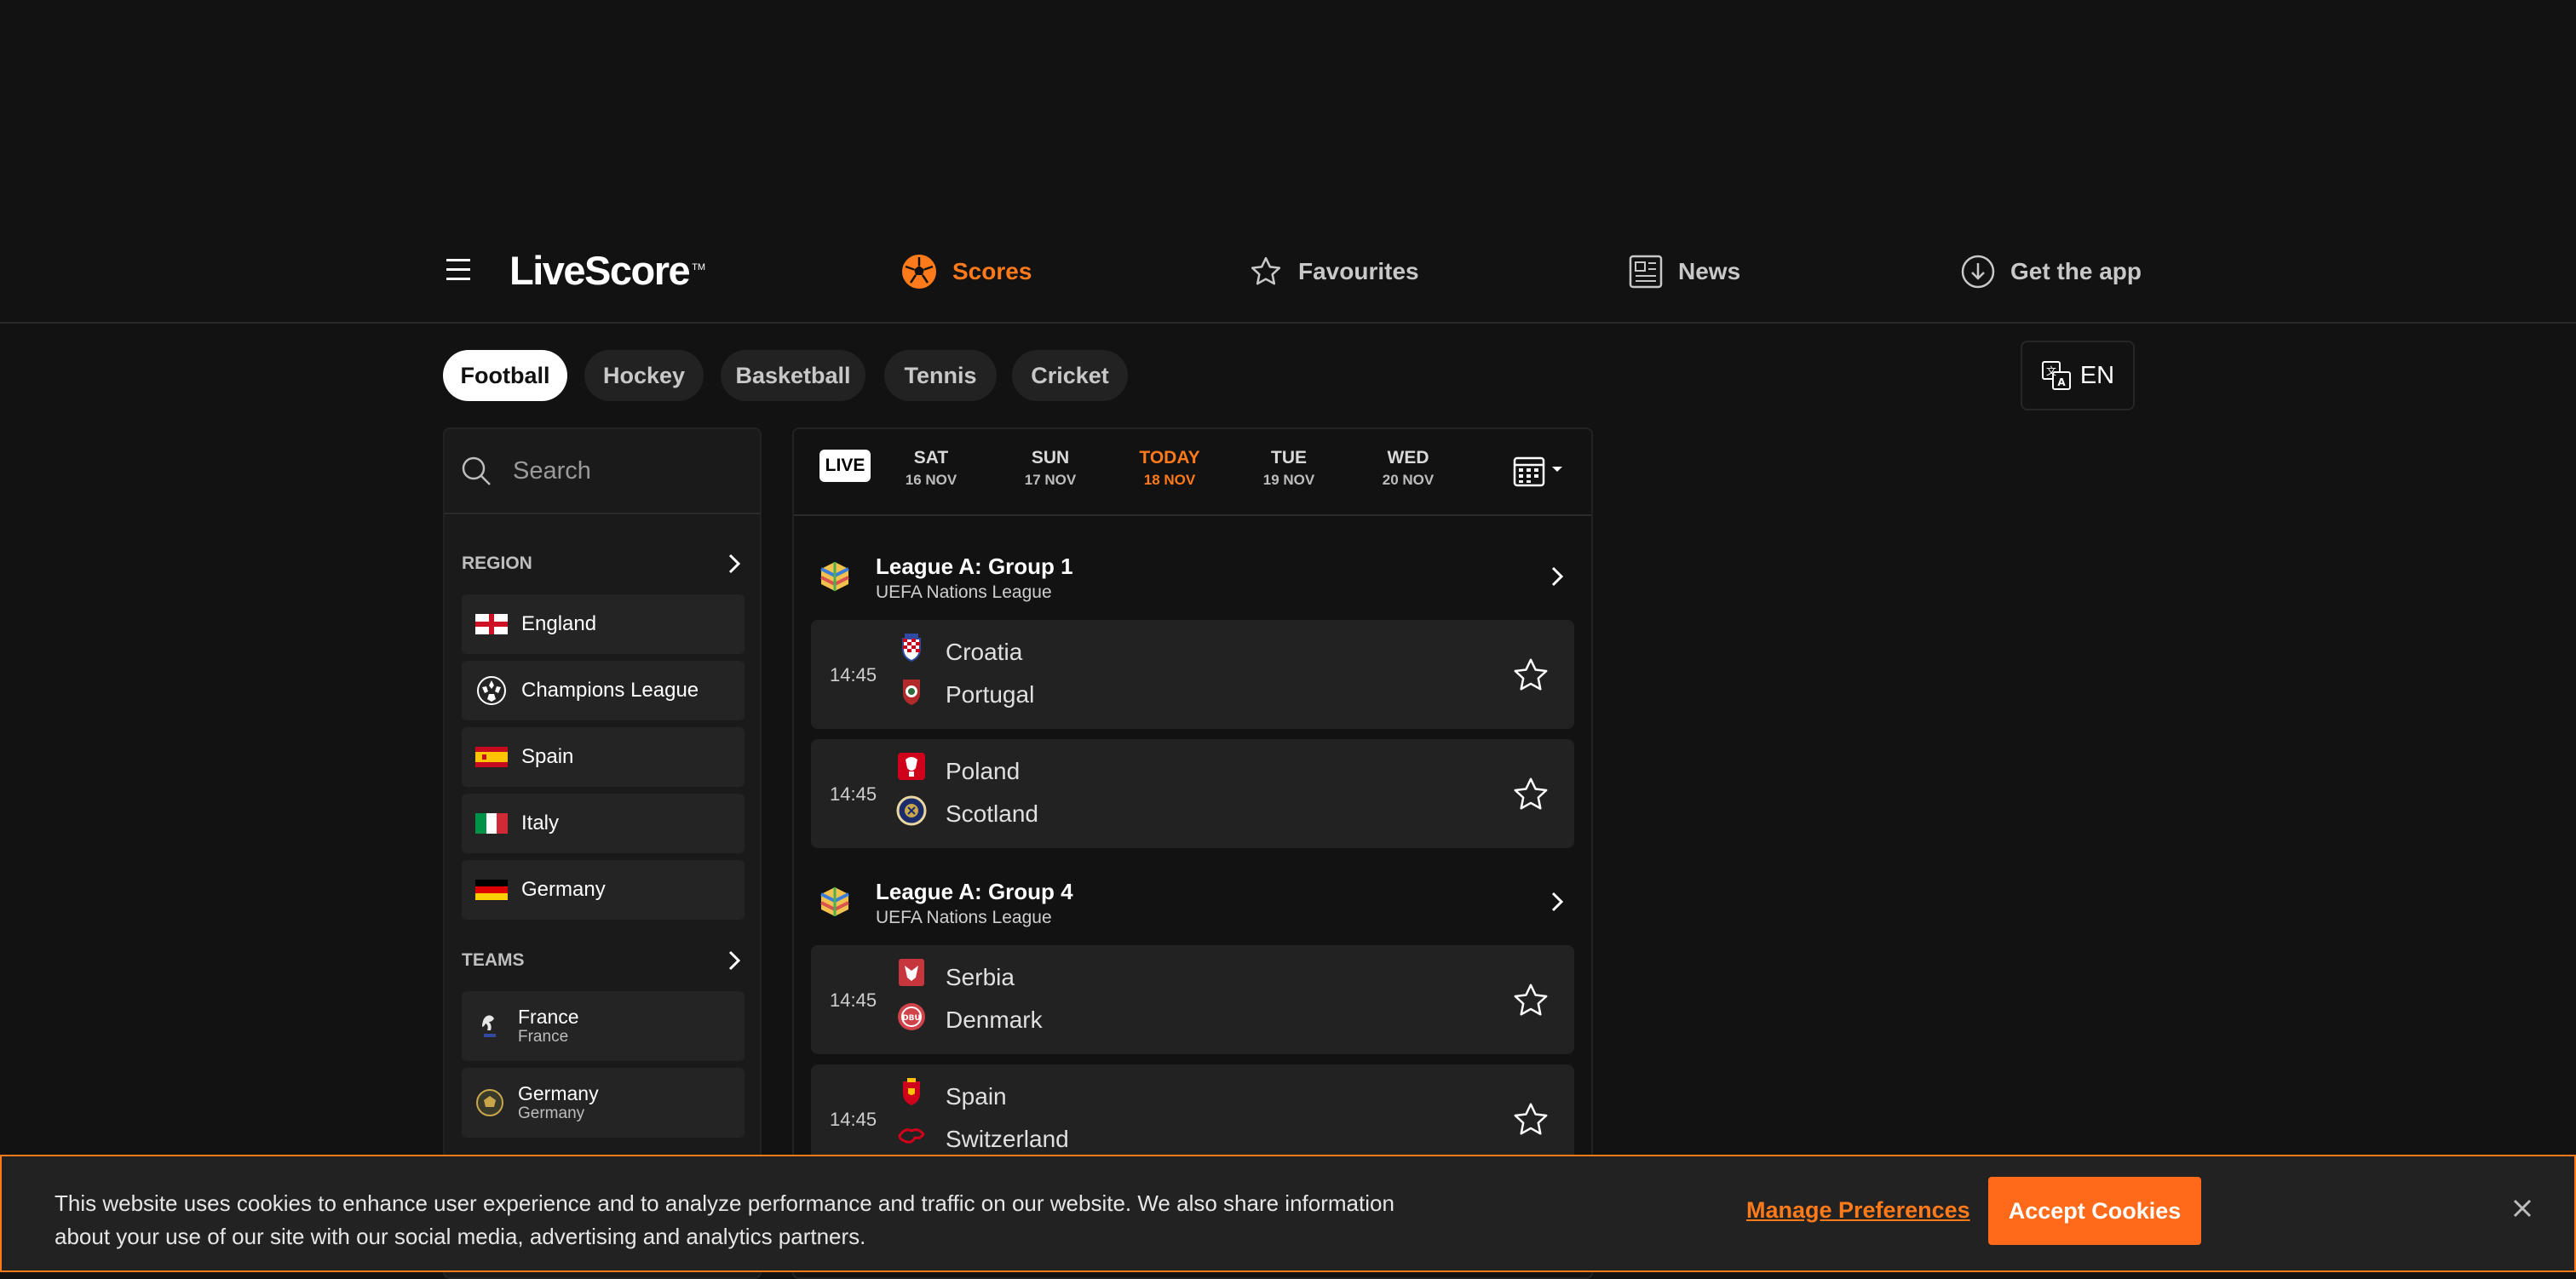 Image resolution: width=2576 pixels, height=1279 pixels. I want to click on sidebar-item-germany: Germany, so click(603, 890).